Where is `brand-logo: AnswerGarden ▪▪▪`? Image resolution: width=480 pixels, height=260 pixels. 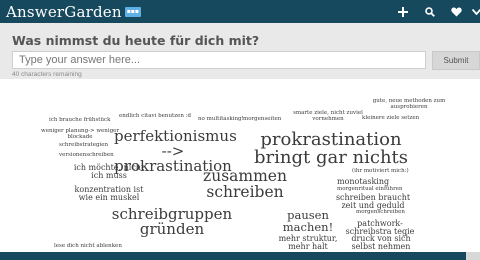
brand-logo: AnswerGarden ▪▪▪ is located at coordinates (73, 12).